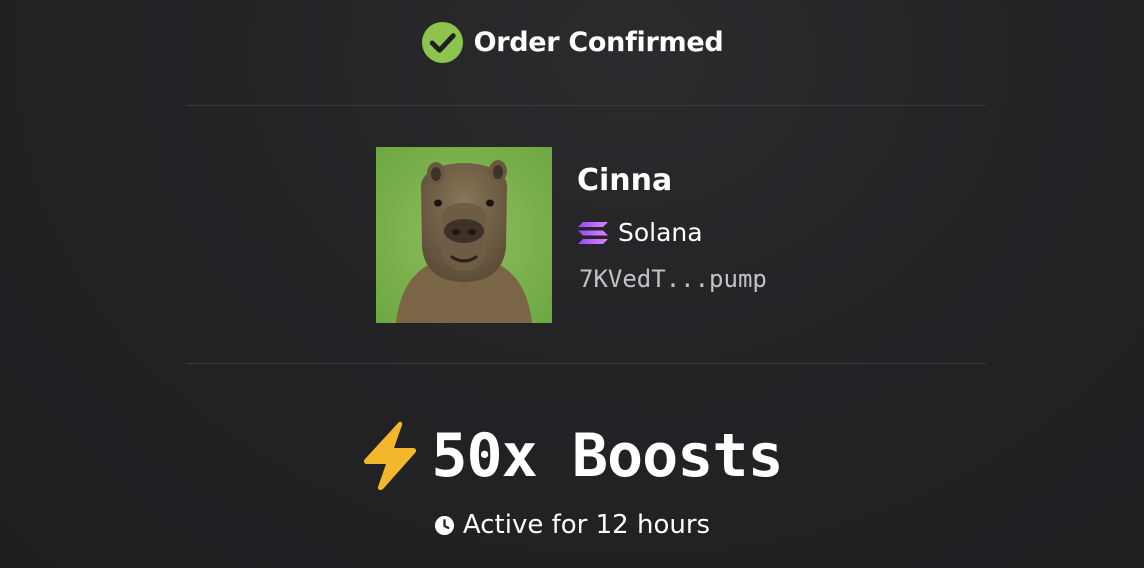 The width and height of the screenshot is (1144, 568). I want to click on clock-icon, so click(444, 525).